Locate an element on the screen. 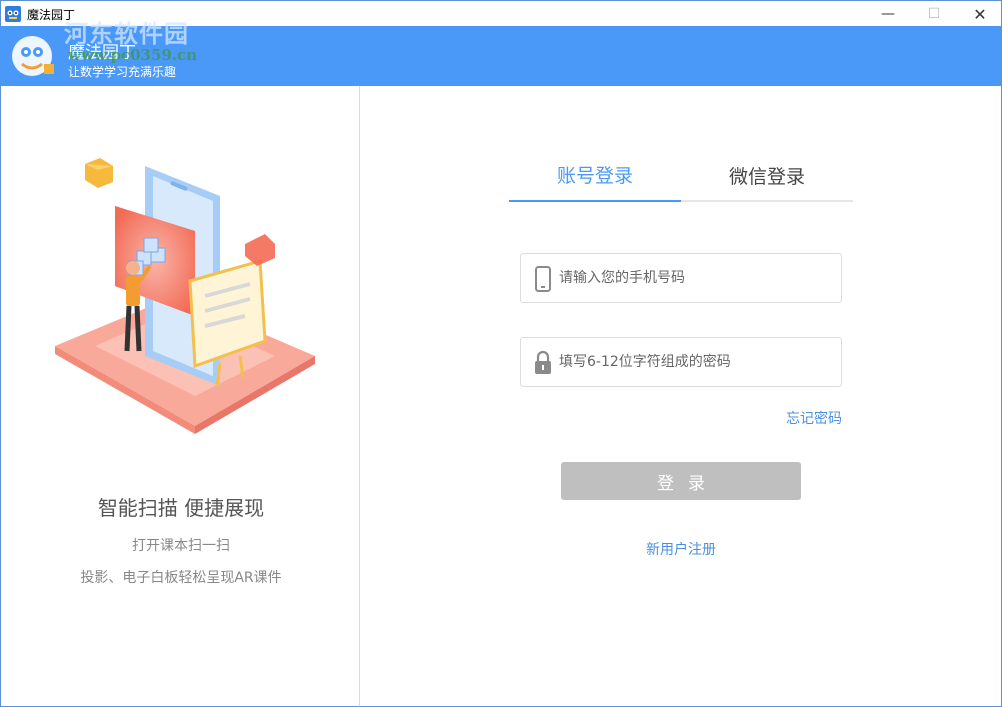  app-slogan: 让数学学习充满乐趣 is located at coordinates (122, 72).